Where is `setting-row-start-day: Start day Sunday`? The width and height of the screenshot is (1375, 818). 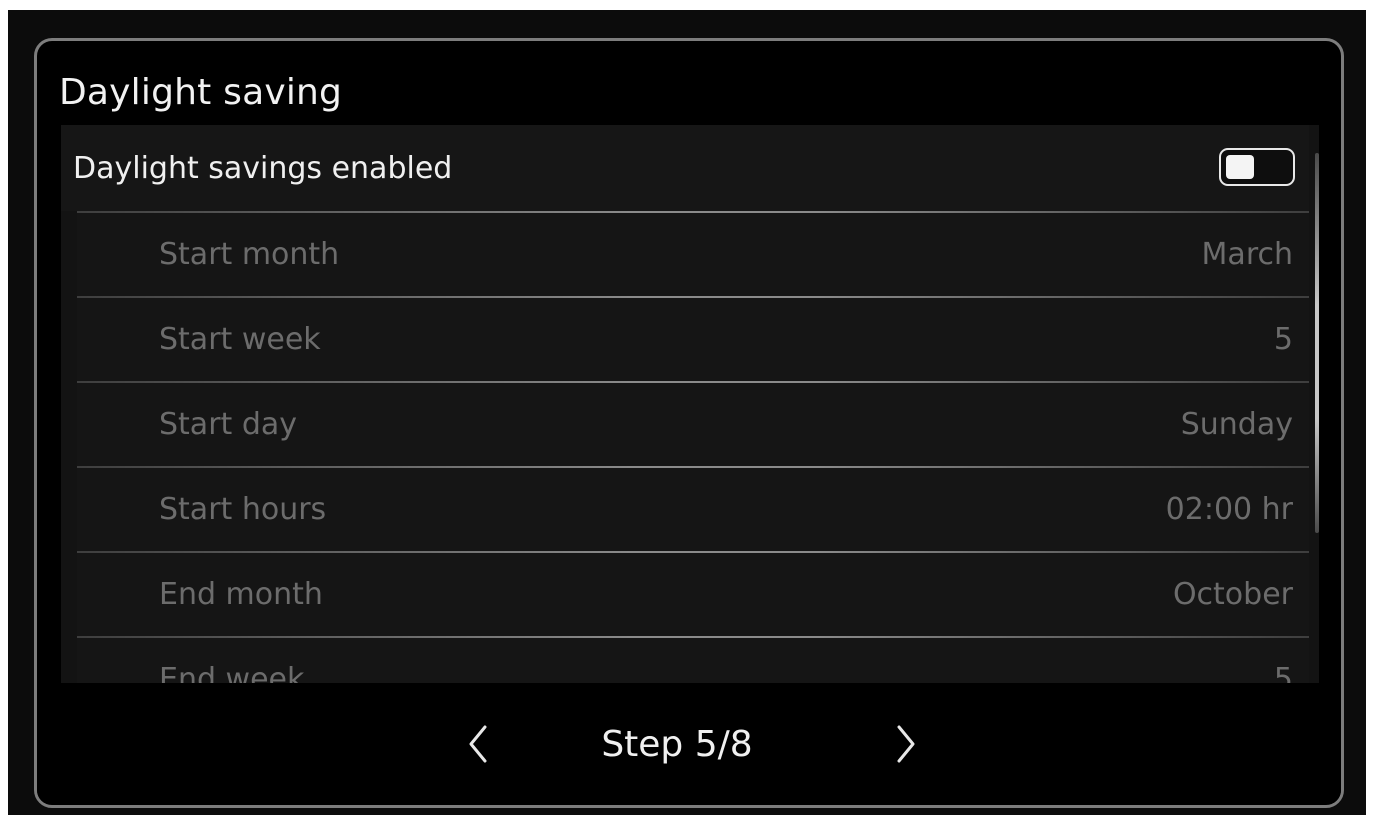 setting-row-start-day: Start day Sunday is located at coordinates (693, 424).